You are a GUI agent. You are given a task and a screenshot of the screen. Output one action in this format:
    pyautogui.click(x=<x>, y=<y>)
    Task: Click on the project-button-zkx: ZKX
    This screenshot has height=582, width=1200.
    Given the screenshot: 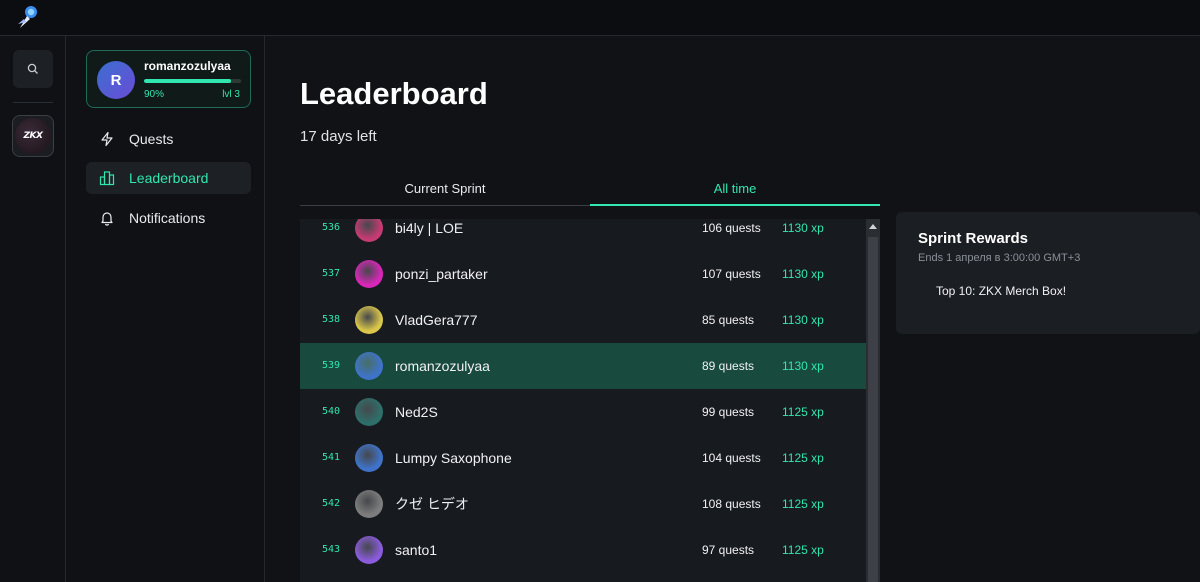 What is the action you would take?
    pyautogui.click(x=33, y=136)
    